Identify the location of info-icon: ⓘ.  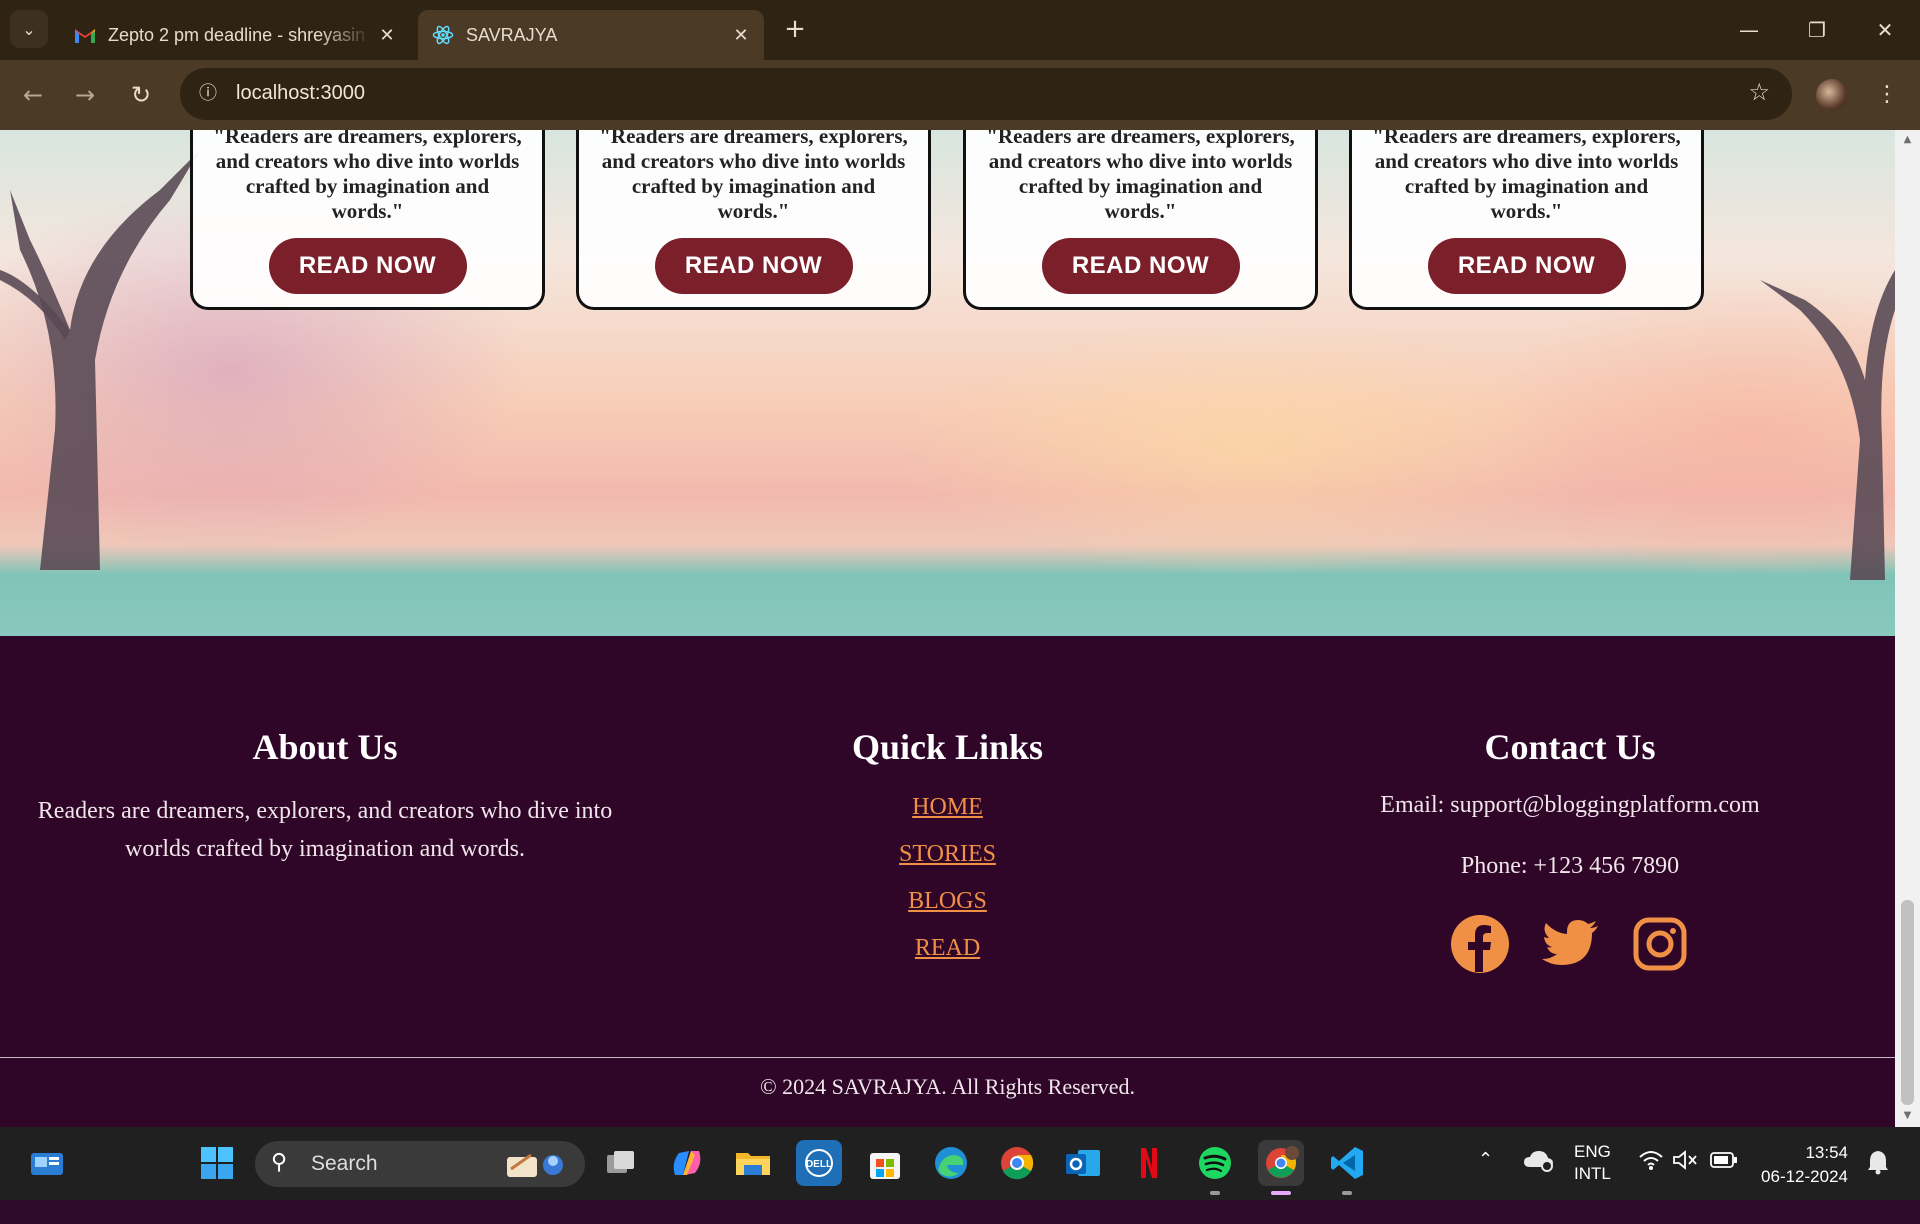
(208, 94).